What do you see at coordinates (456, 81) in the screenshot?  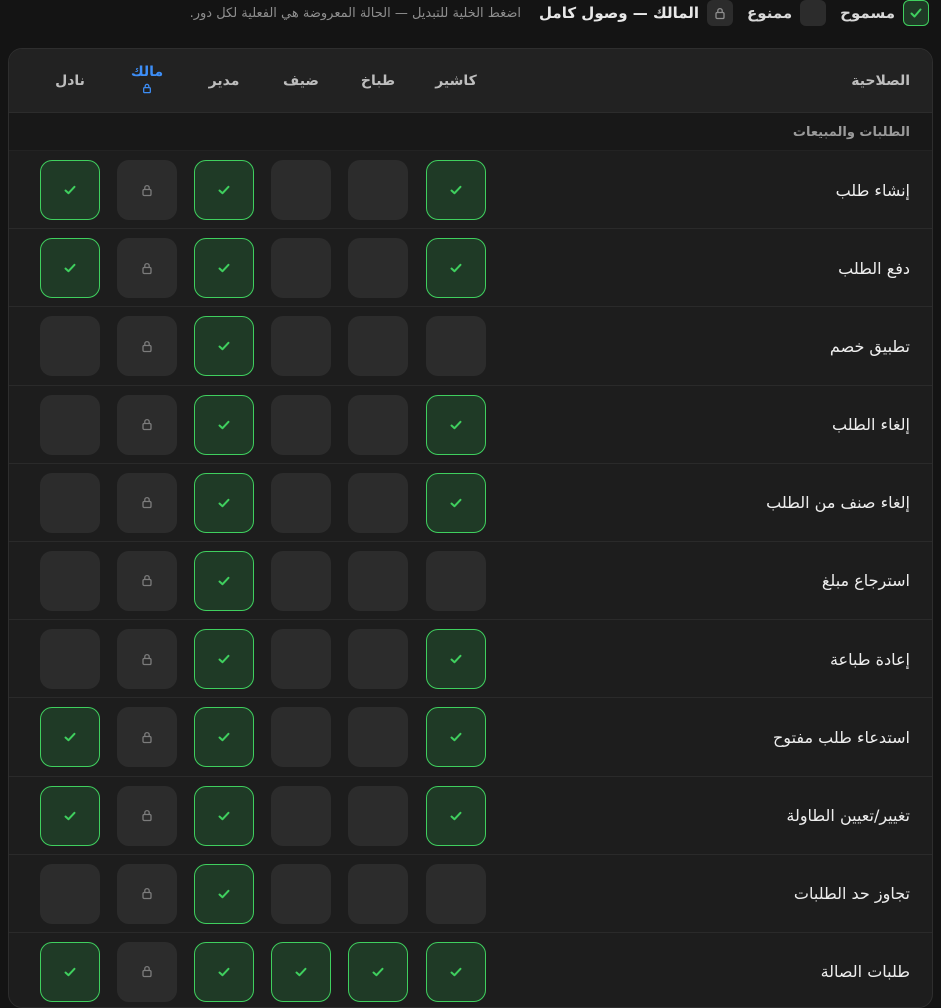 I see `column-label: كاشير` at bounding box center [456, 81].